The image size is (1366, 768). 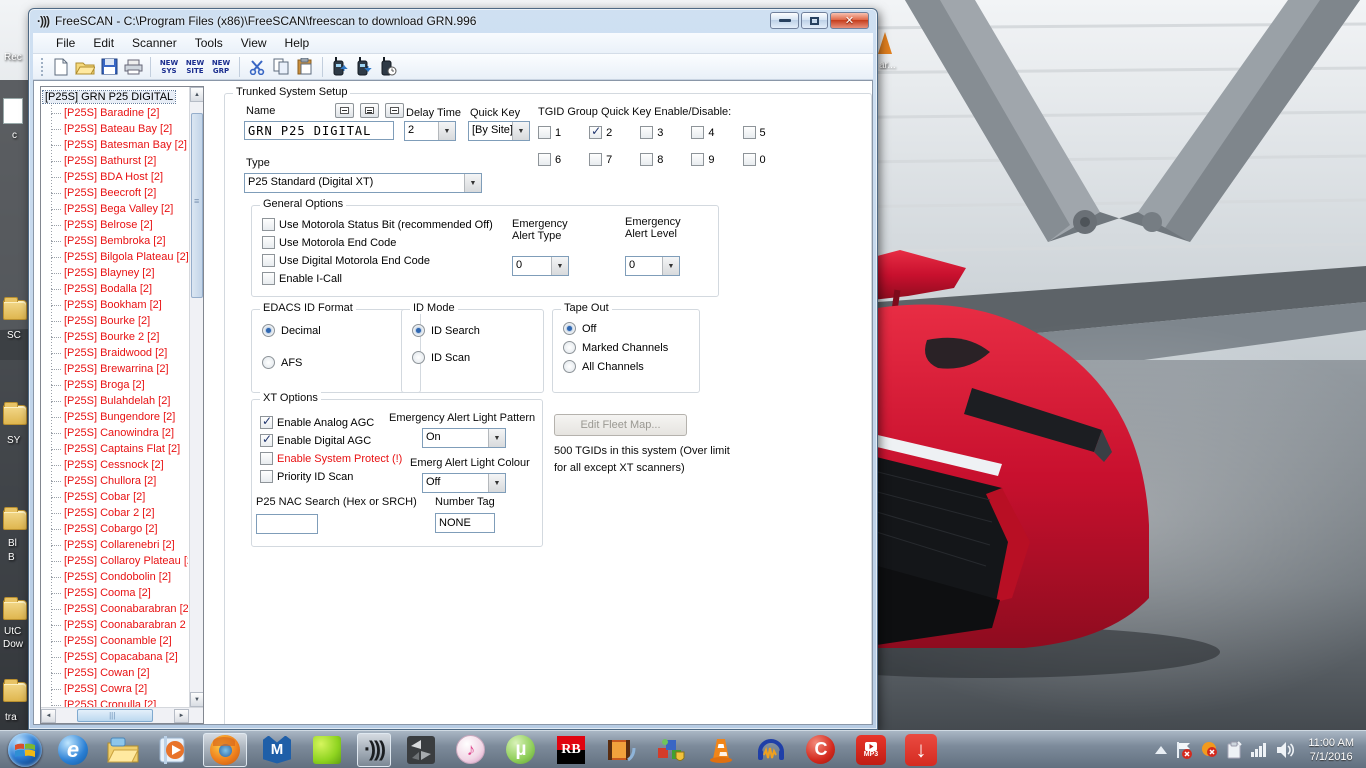 I want to click on tree-item: [P25S] Bourke [2], so click(x=115, y=321).